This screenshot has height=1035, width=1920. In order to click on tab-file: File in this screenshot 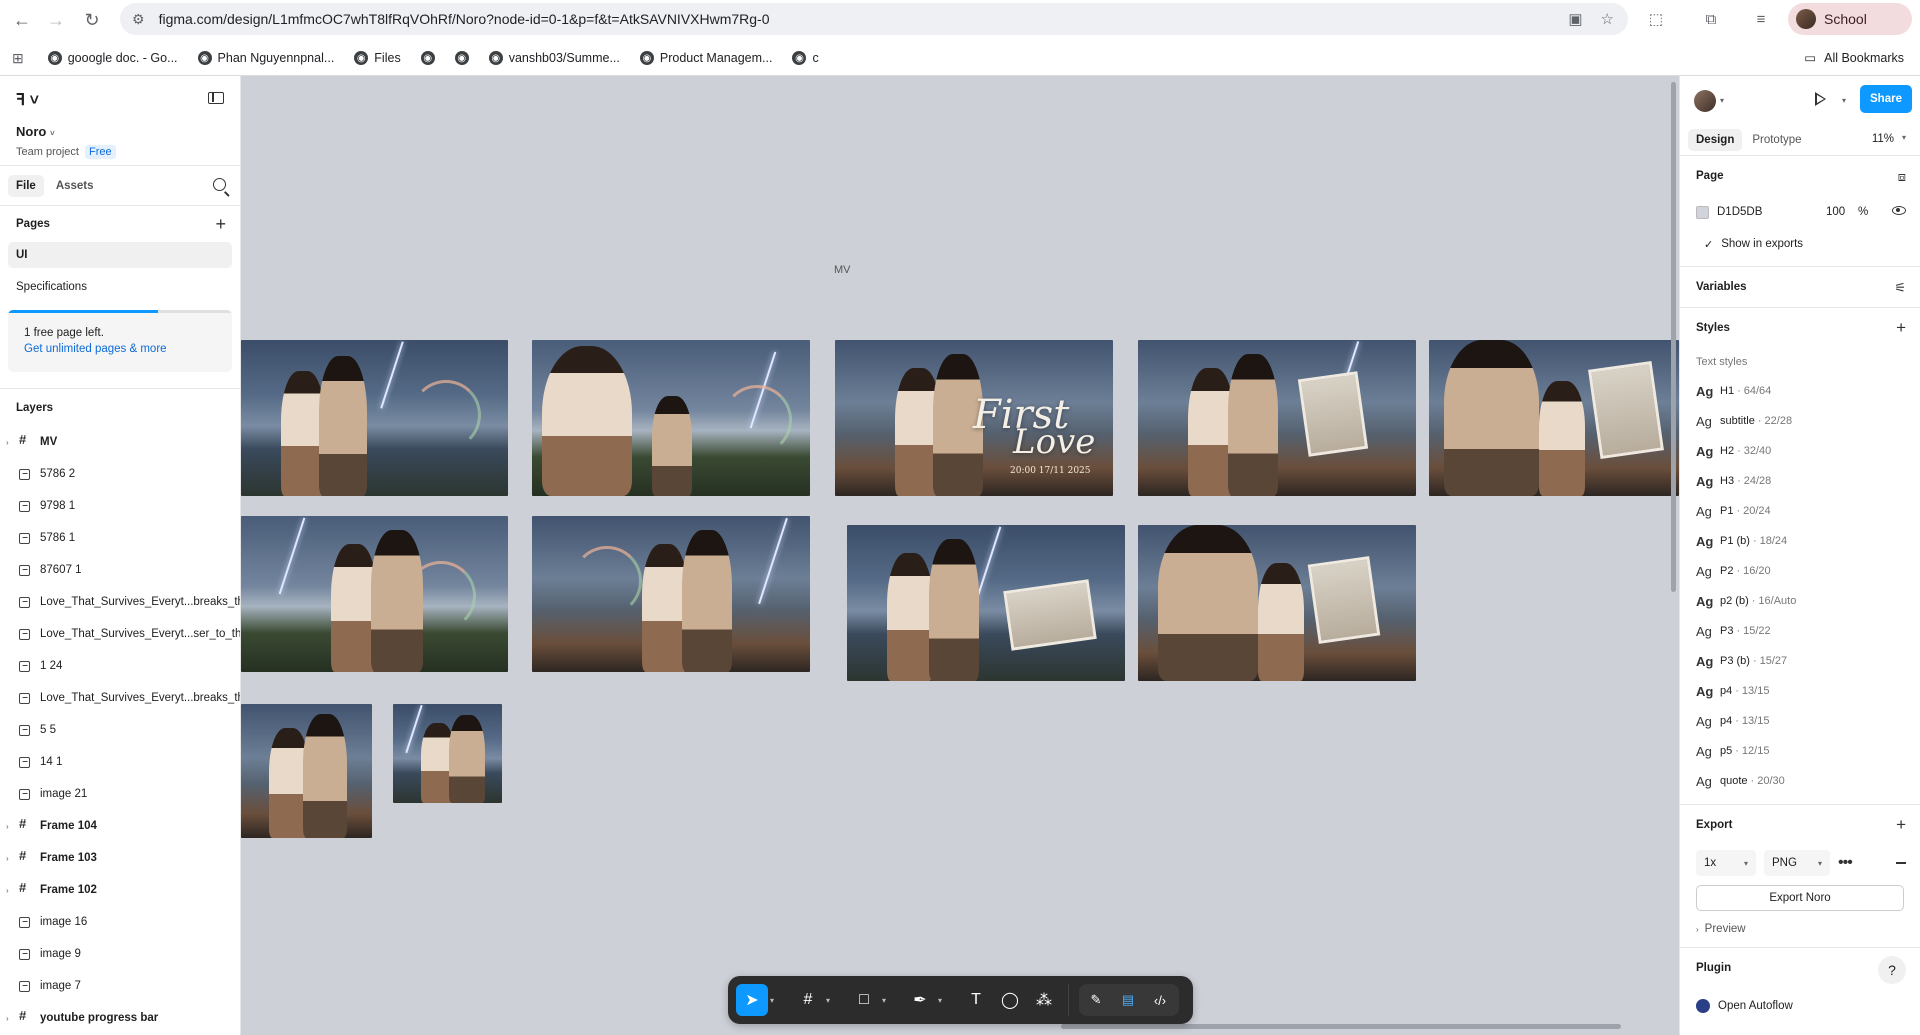, I will do `click(26, 185)`.